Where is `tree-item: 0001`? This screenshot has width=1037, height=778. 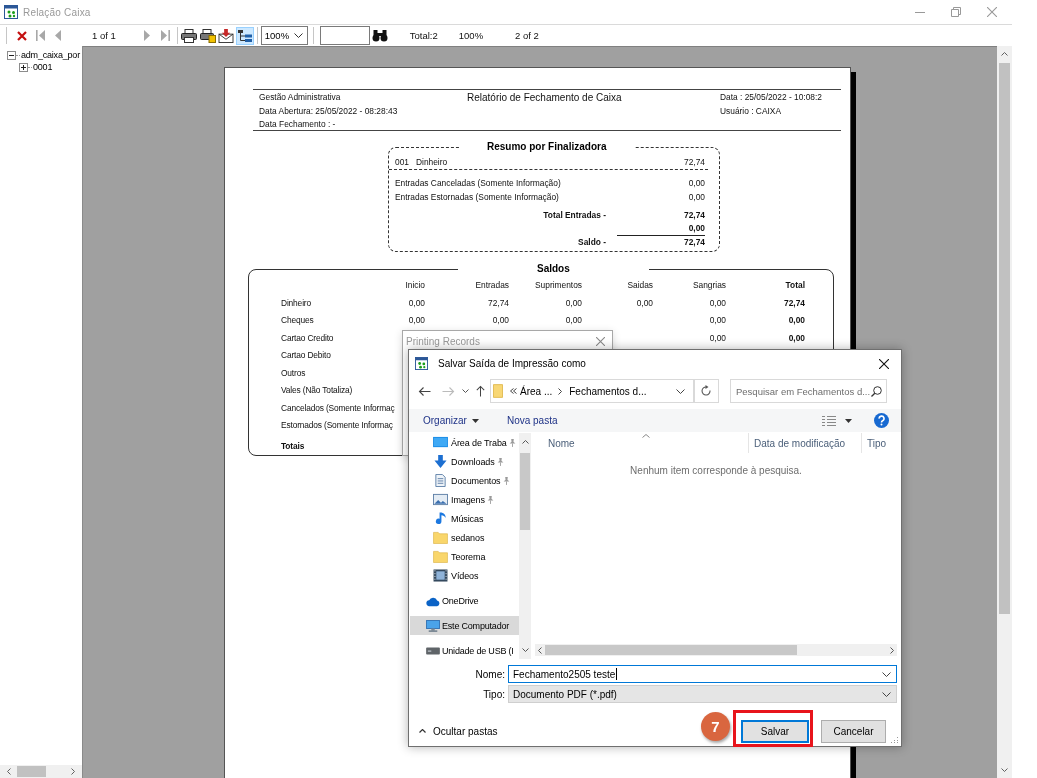
tree-item: 0001 is located at coordinates (43, 67).